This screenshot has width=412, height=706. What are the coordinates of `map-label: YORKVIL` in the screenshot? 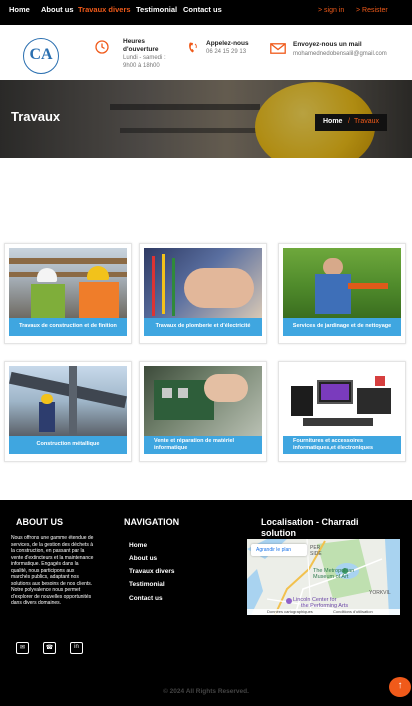 It's located at (380, 593).